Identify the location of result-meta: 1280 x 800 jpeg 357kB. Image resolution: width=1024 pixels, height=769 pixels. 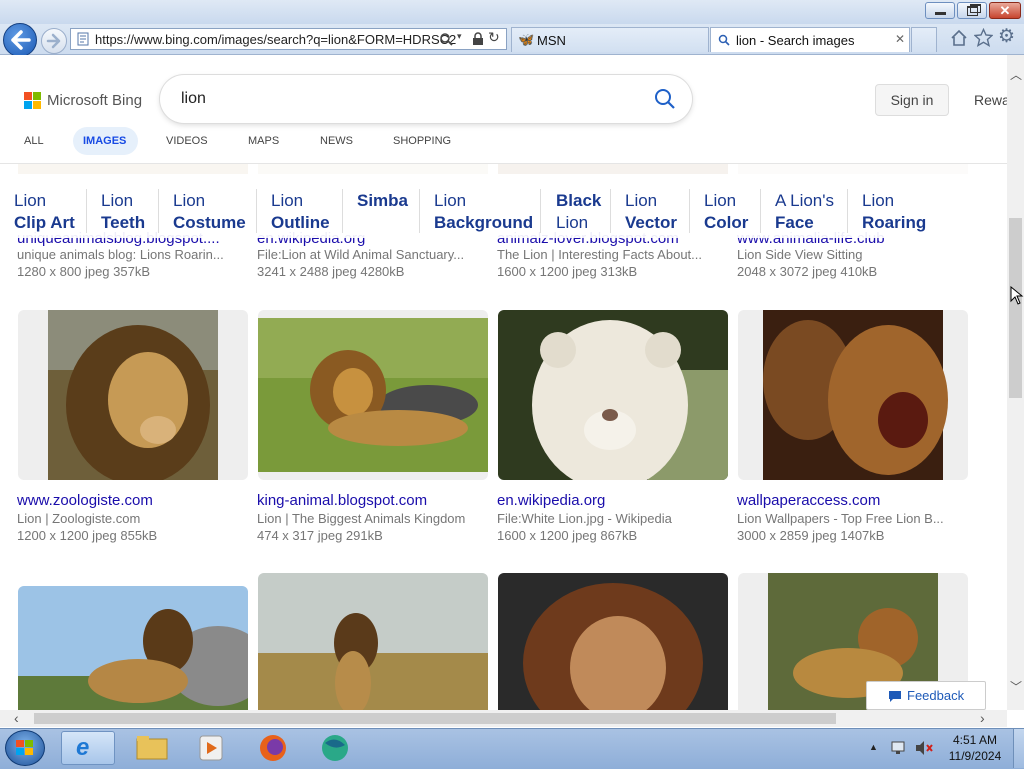
(83, 271).